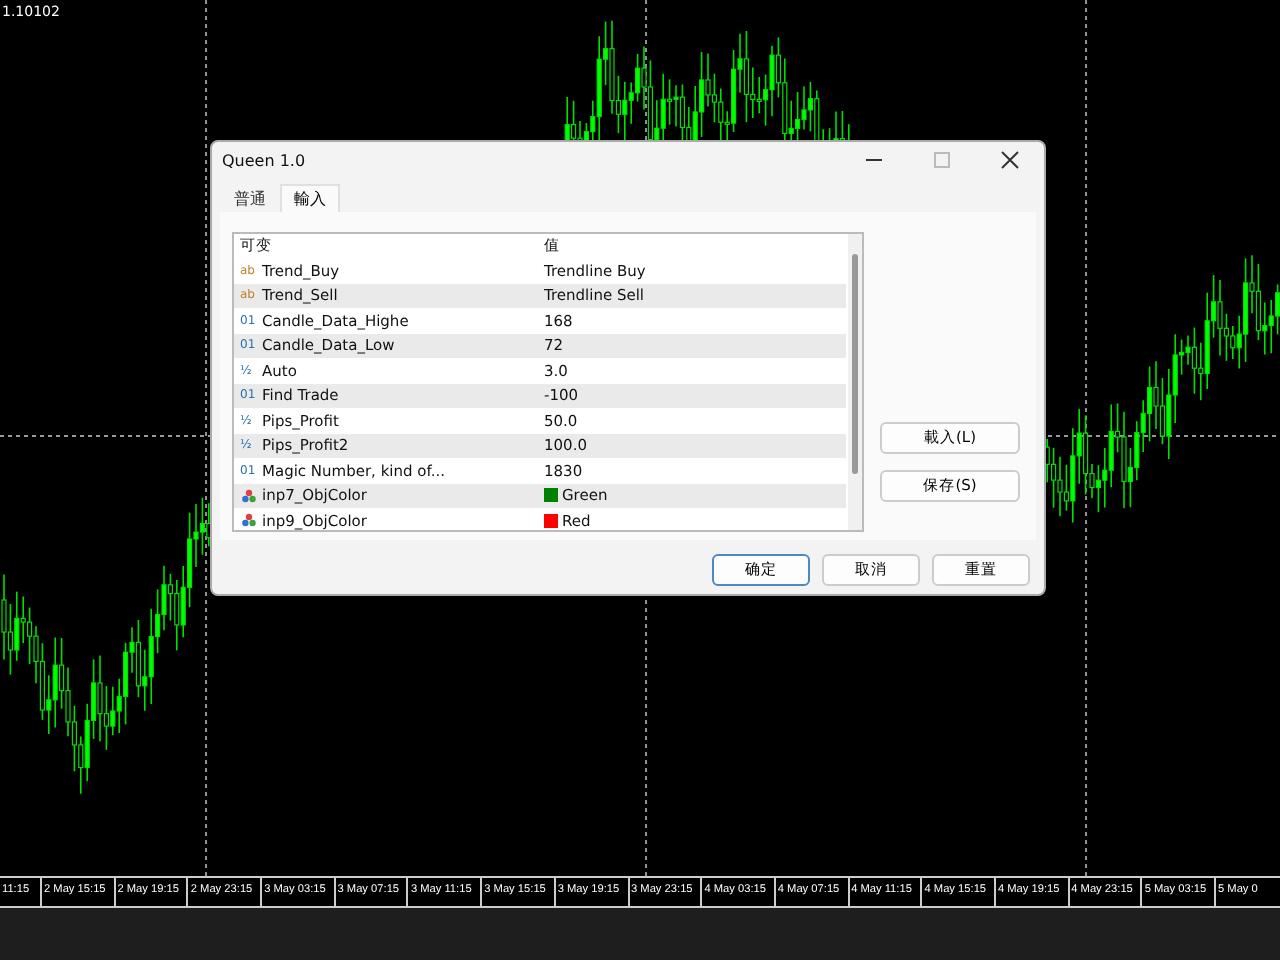  What do you see at coordinates (265, 160) in the screenshot?
I see `window-title: Queen 1.0` at bounding box center [265, 160].